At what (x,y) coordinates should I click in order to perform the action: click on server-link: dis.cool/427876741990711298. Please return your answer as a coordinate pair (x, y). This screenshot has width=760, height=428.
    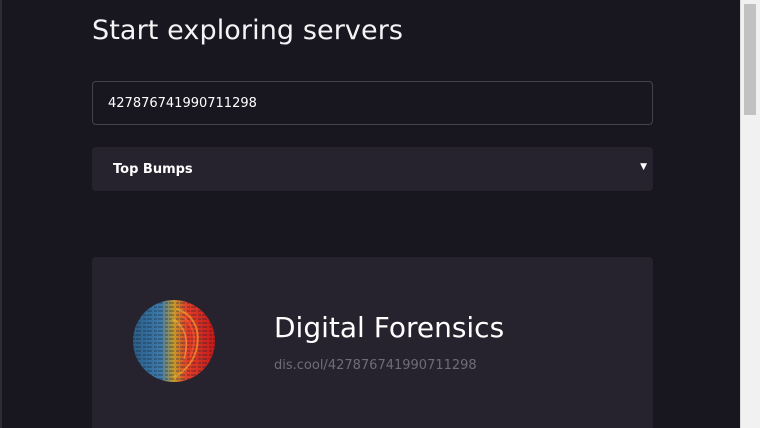
    Looking at the image, I should click on (375, 365).